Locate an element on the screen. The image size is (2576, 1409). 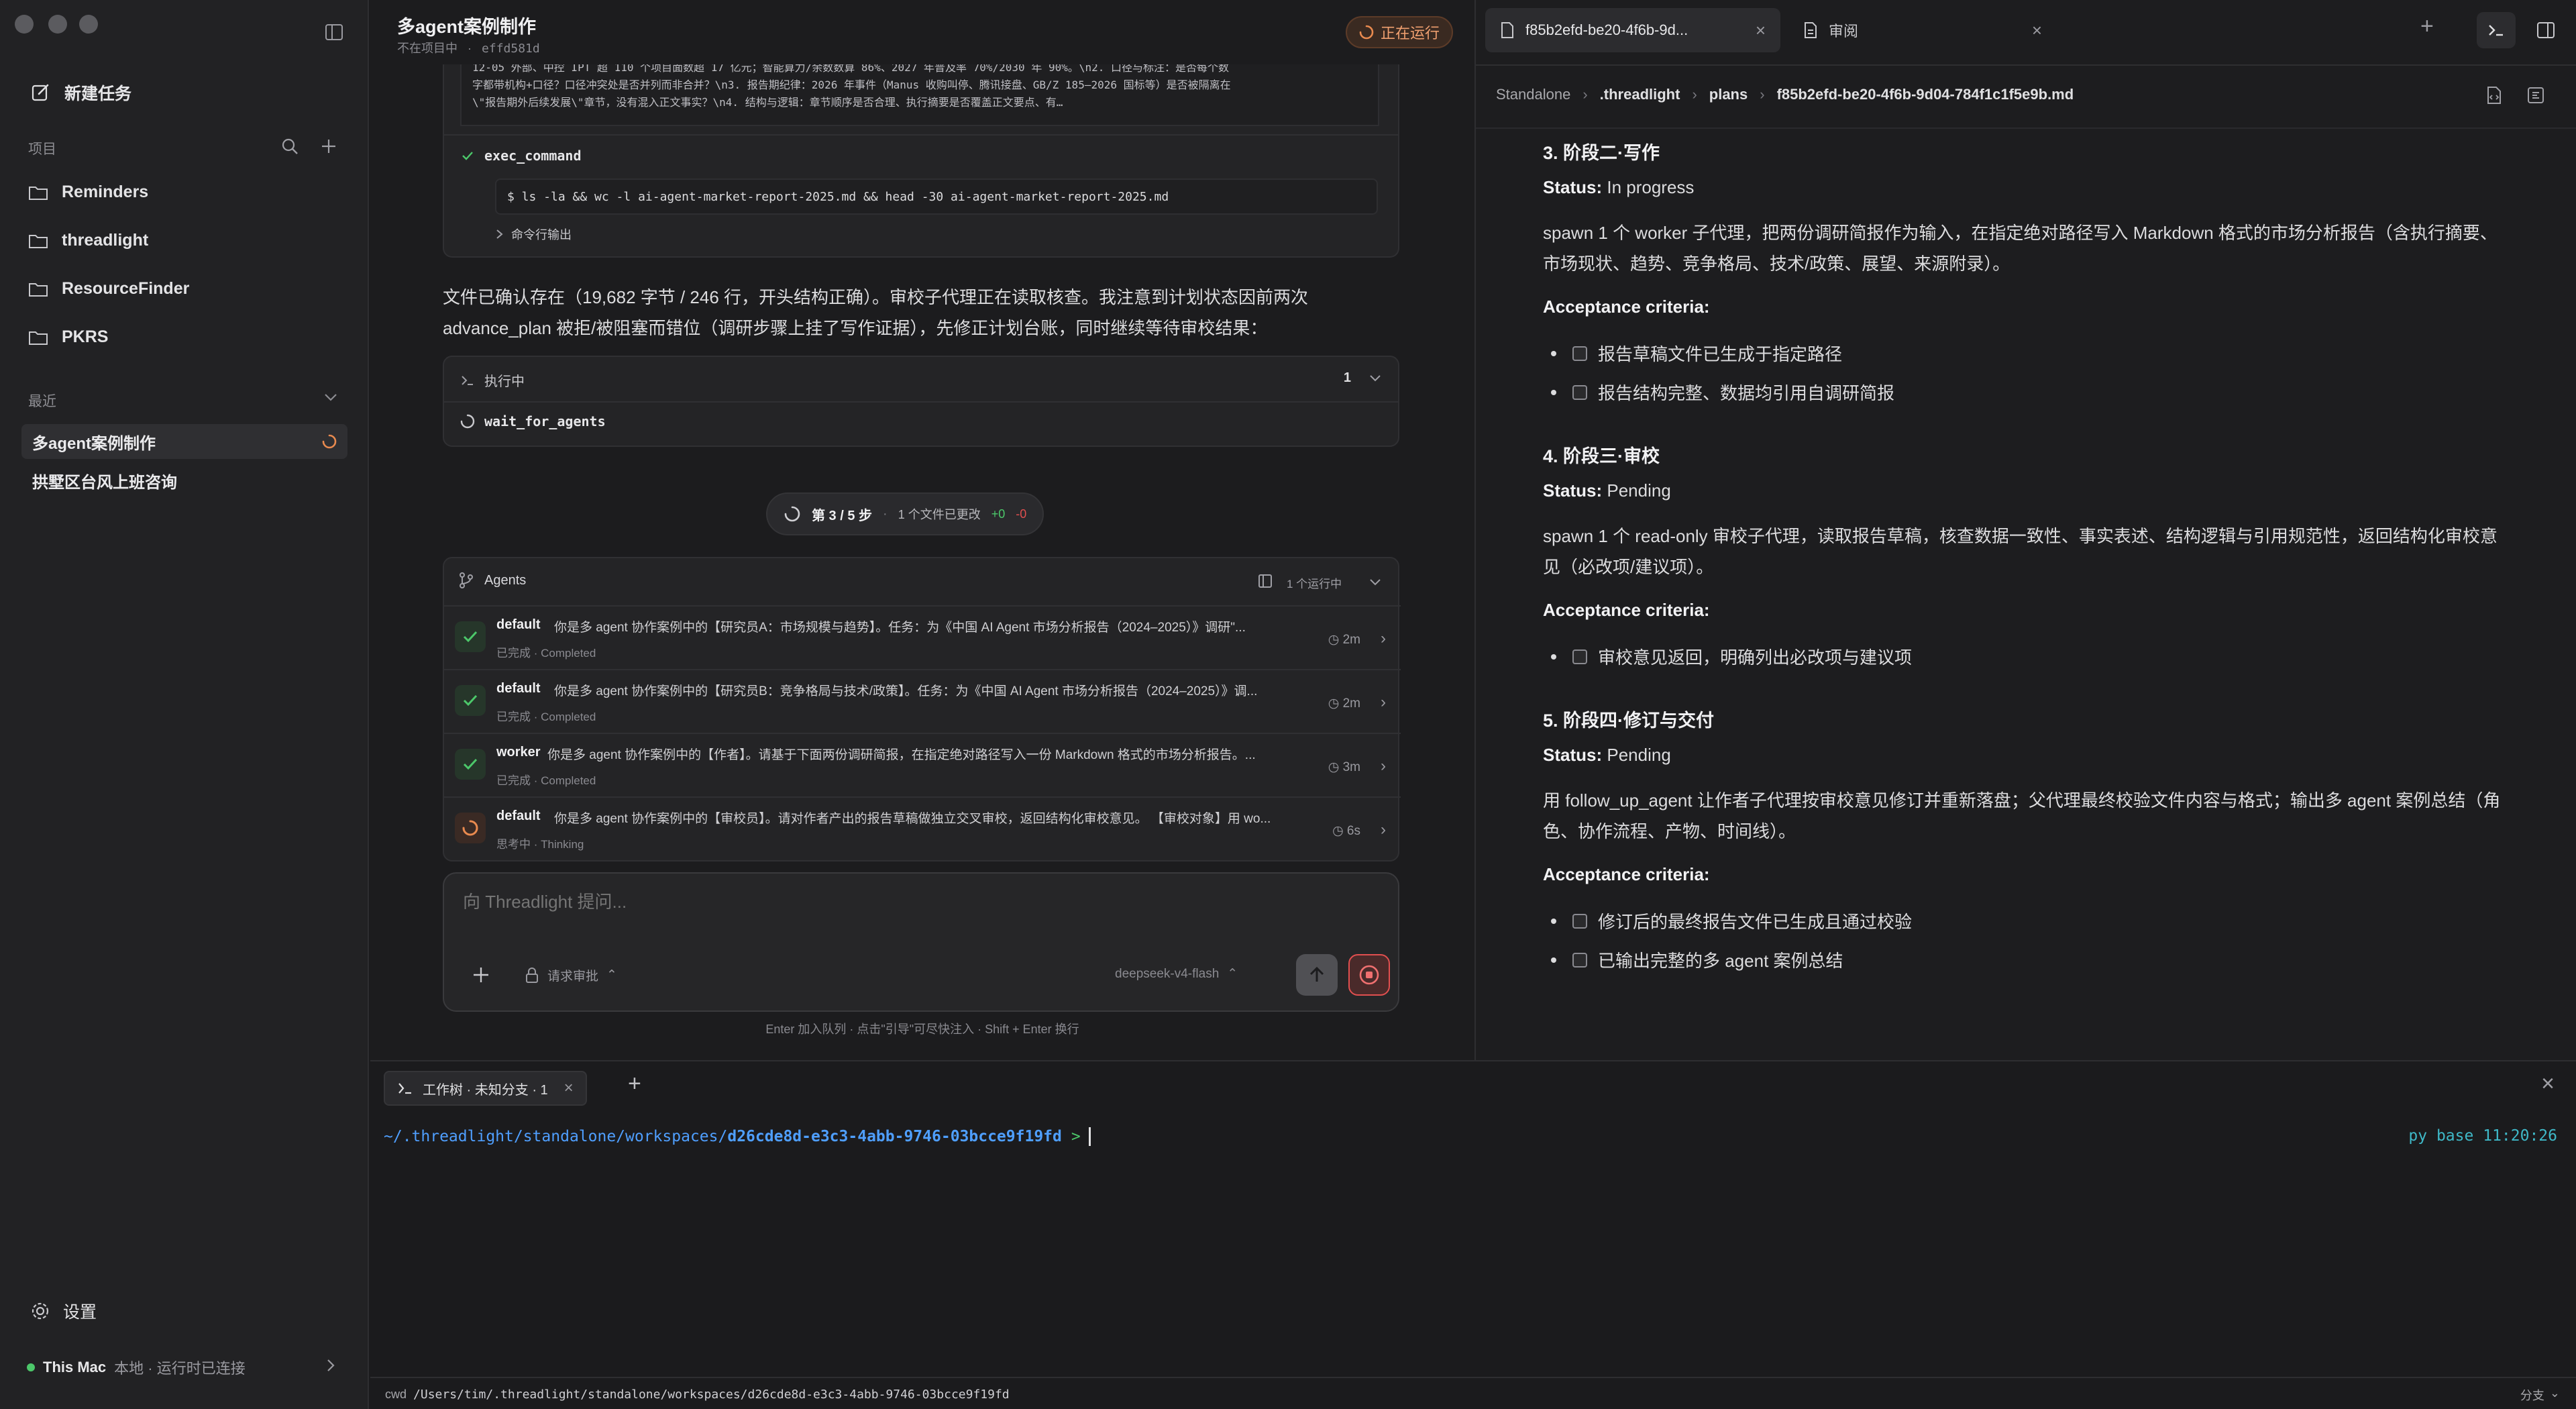
exec-label: exec_command is located at coordinates (533, 156).